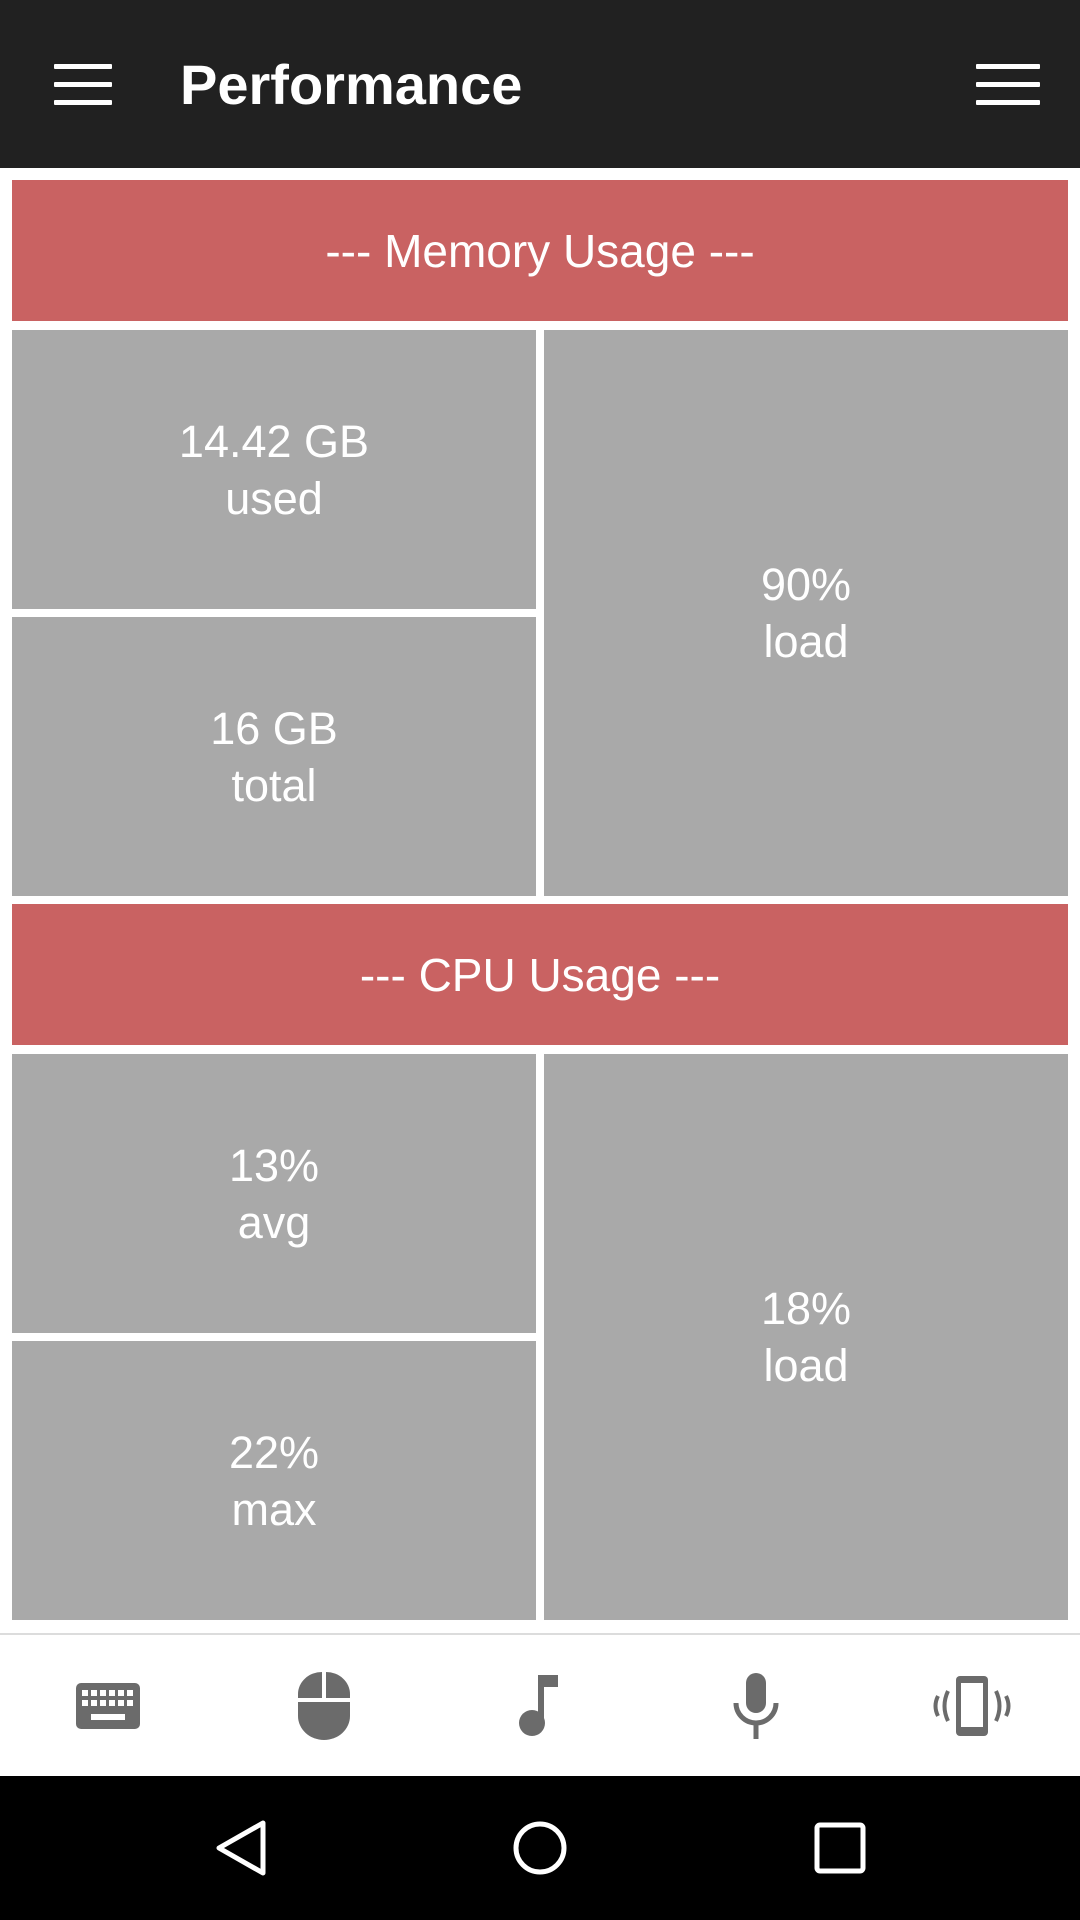  Describe the element at coordinates (1008, 85) in the screenshot. I see `menu-icon` at that location.